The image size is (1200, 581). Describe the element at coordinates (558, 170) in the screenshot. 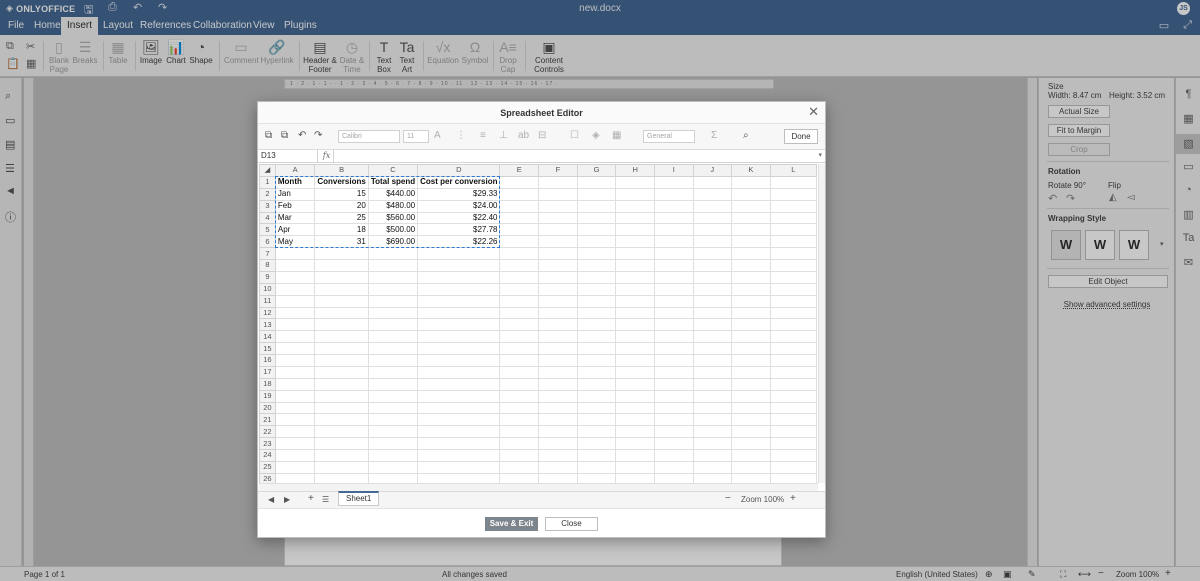

I see `column-header: F` at that location.